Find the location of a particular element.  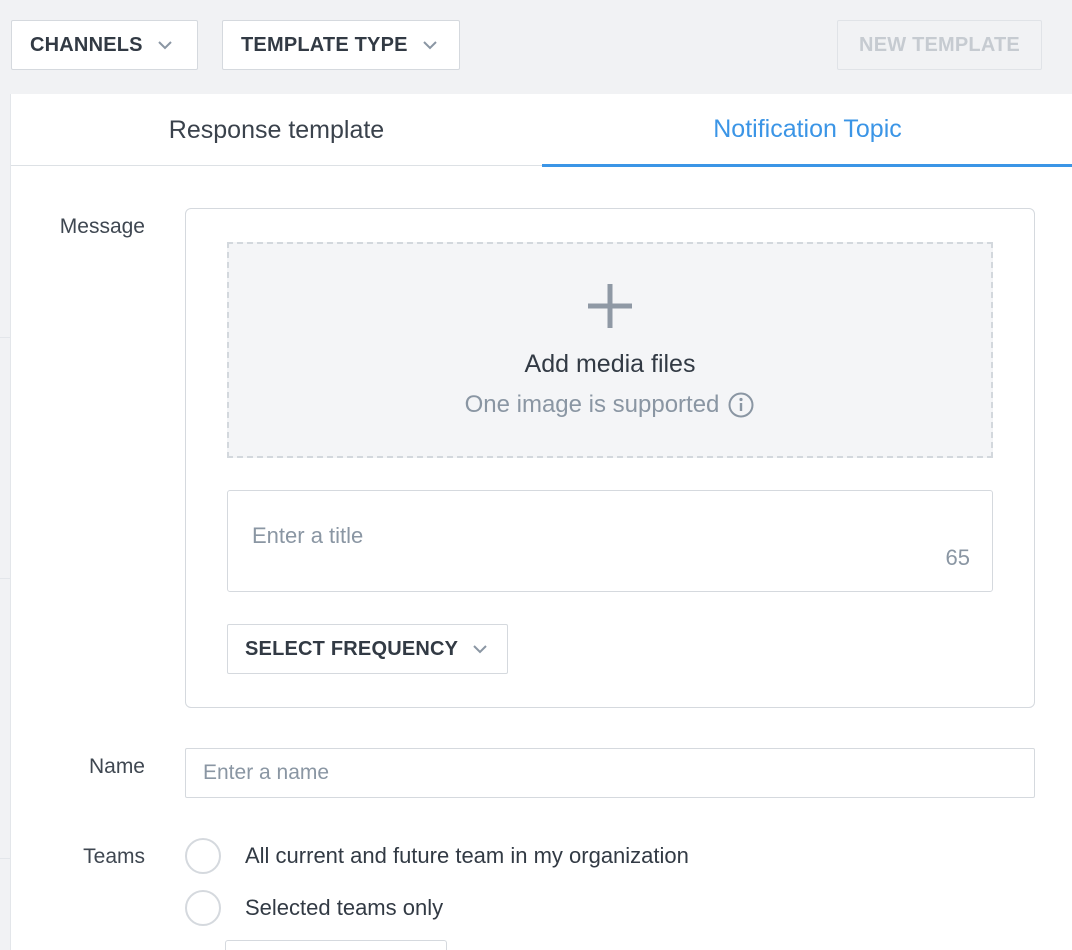

select-frequency-dropdown: SELECT FREQUENCY is located at coordinates (367, 649).